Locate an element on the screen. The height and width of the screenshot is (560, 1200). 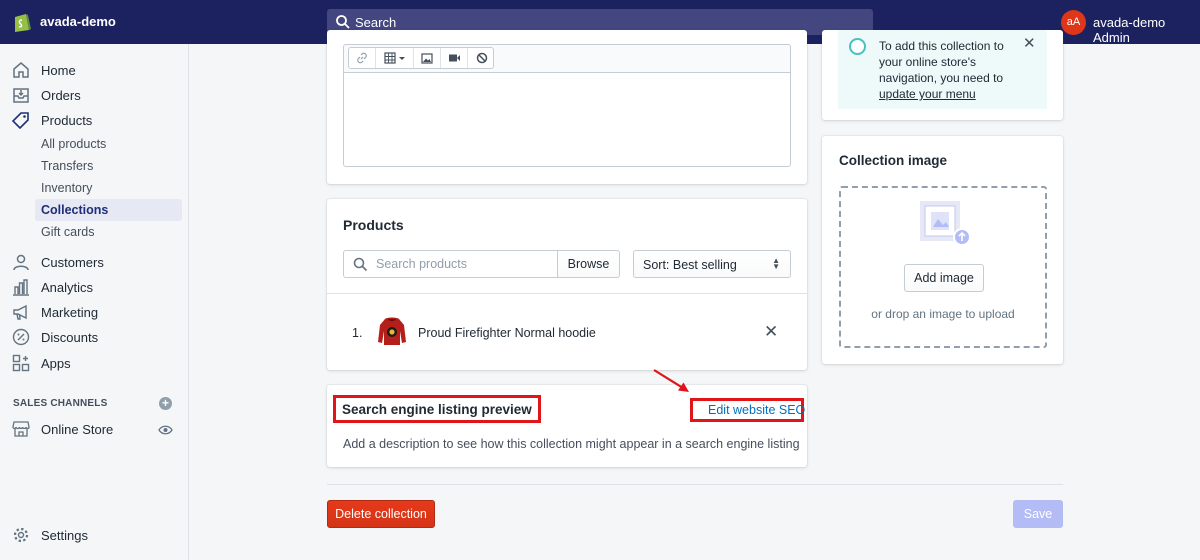
sidebar-item-label: All products is located at coordinates (74, 144).